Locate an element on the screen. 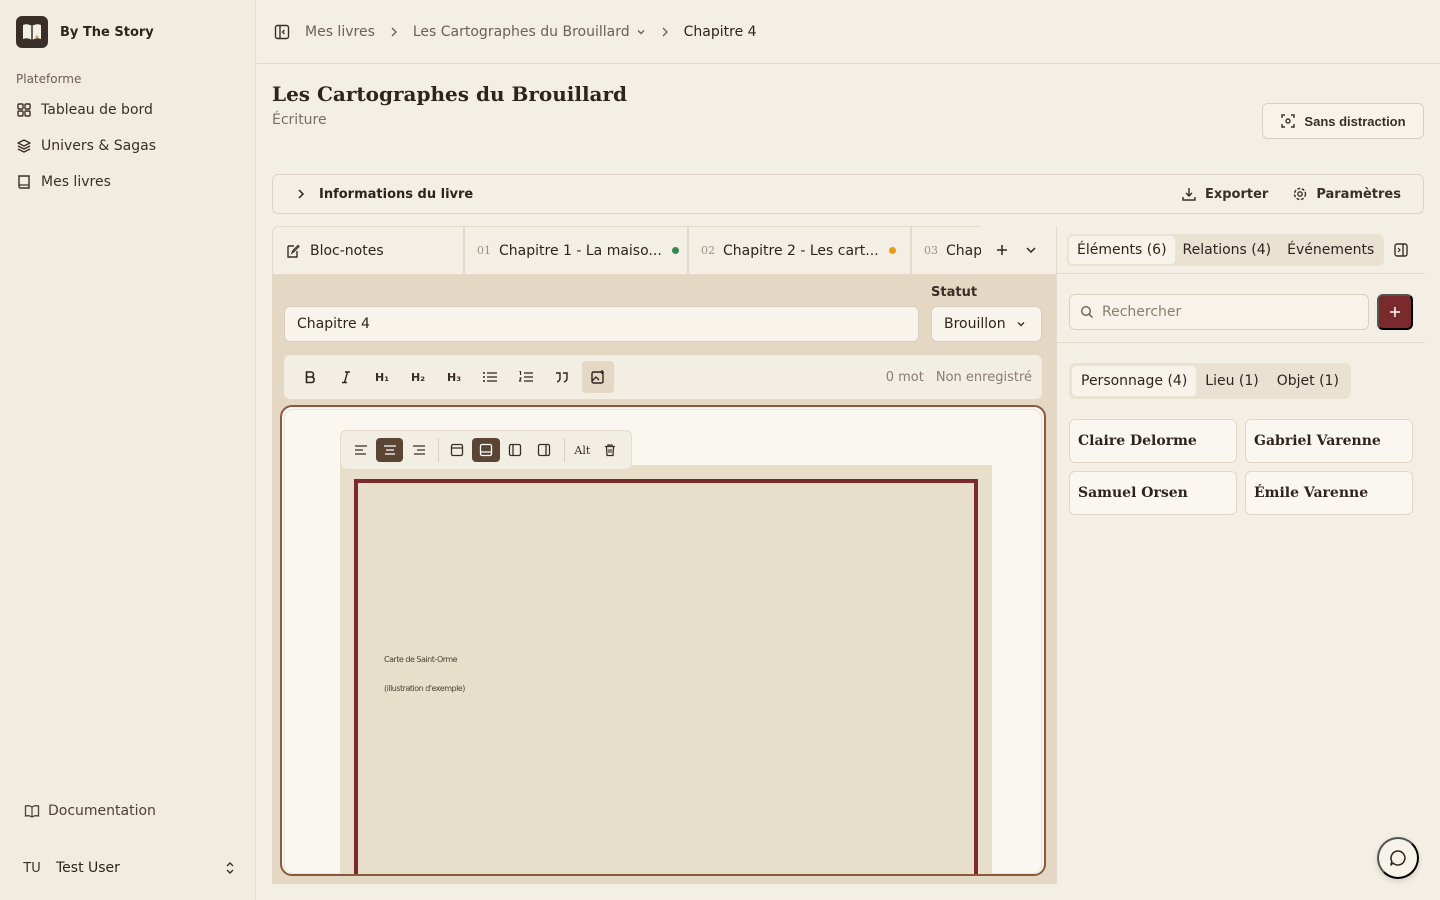 The height and width of the screenshot is (900, 1440). element-card: Gabriel Varenne is located at coordinates (1329, 441).